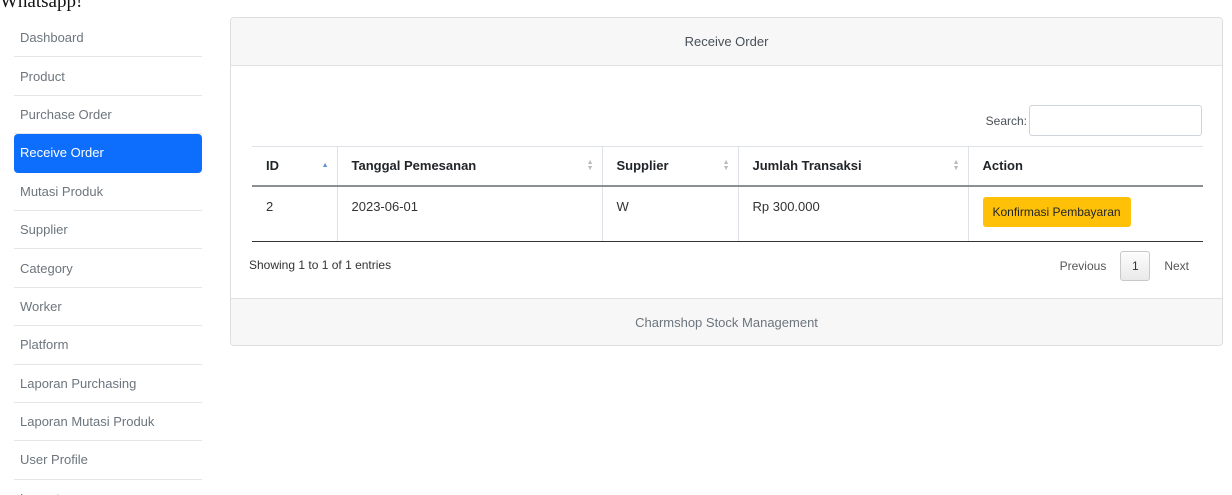 This screenshot has height=495, width=1232. Describe the element at coordinates (1056, 211) in the screenshot. I see `confirm-payment-button: Konfirmasi Pembayaran` at that location.